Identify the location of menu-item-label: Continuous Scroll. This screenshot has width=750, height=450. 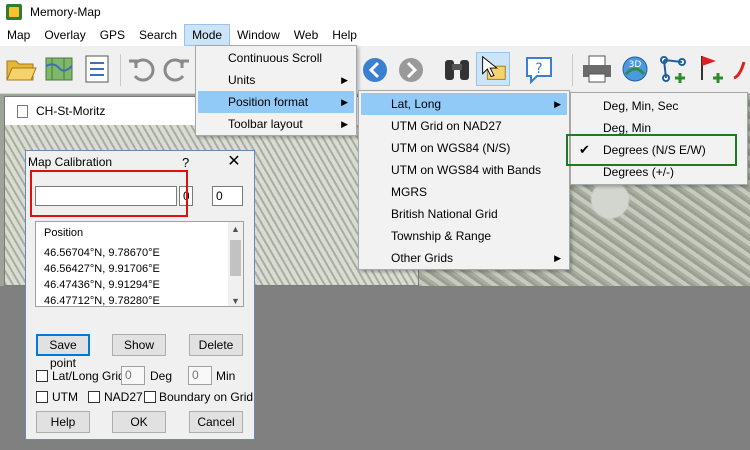
(275, 58).